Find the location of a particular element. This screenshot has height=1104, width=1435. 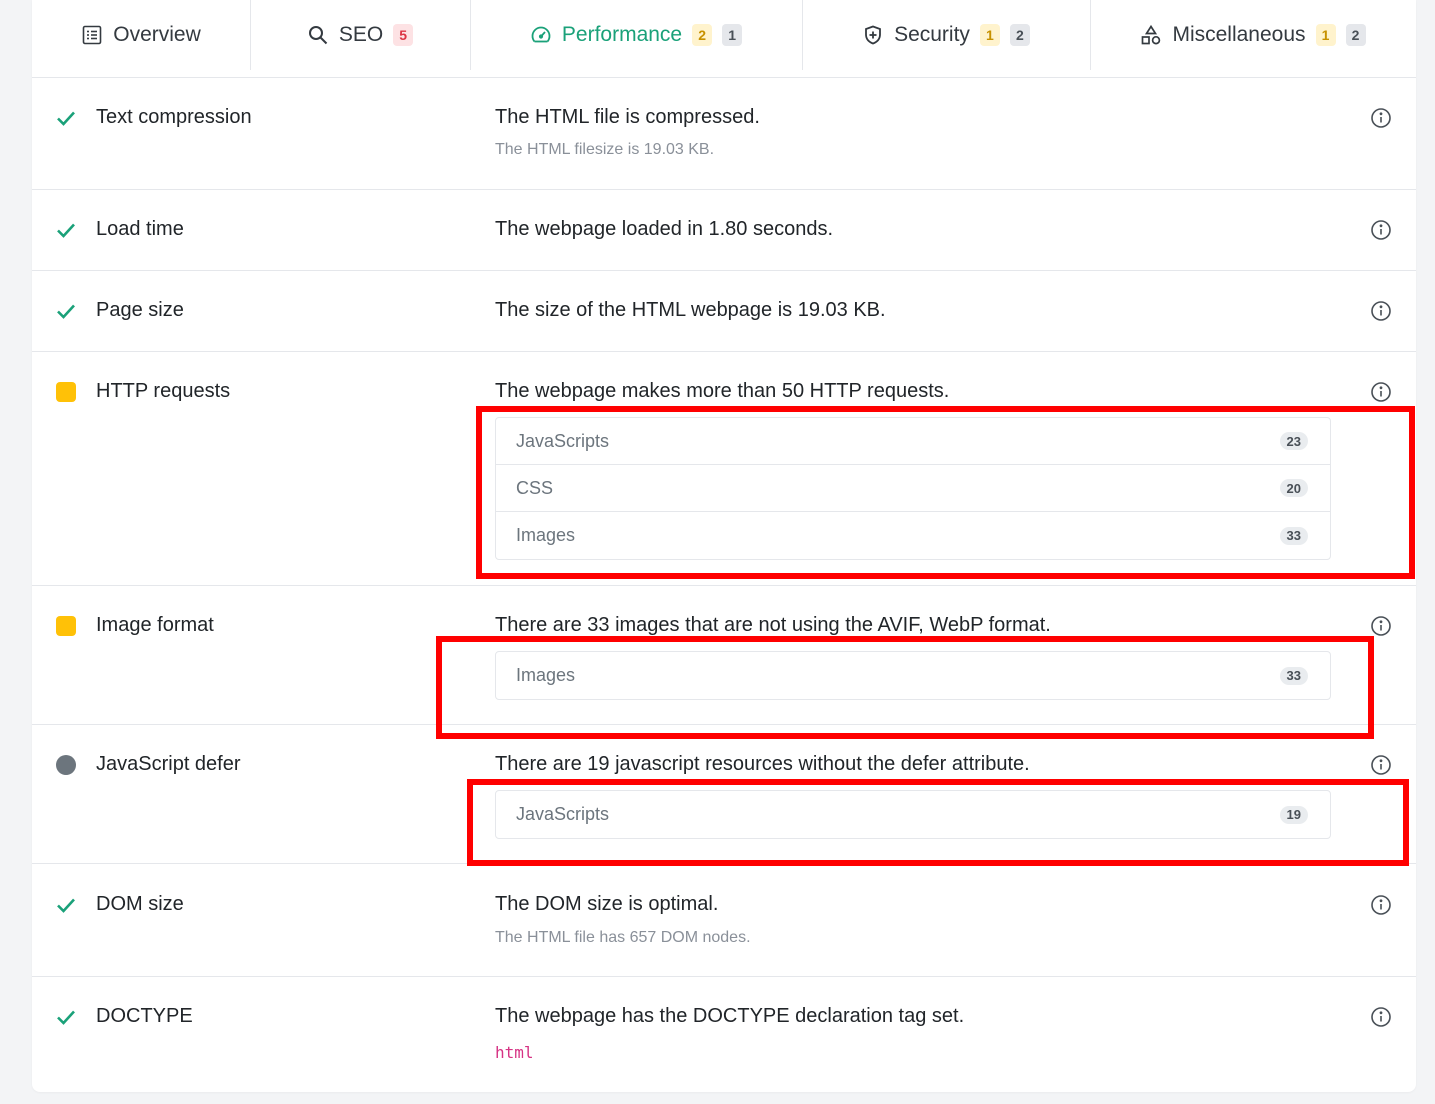

shapes-icon is located at coordinates (1151, 35).